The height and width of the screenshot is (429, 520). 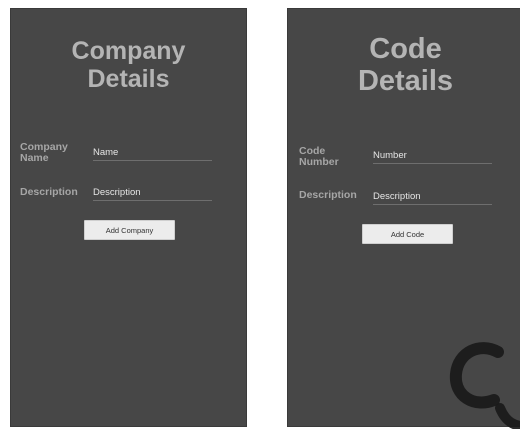 I want to click on company-title-line1: Company, so click(x=128, y=51).